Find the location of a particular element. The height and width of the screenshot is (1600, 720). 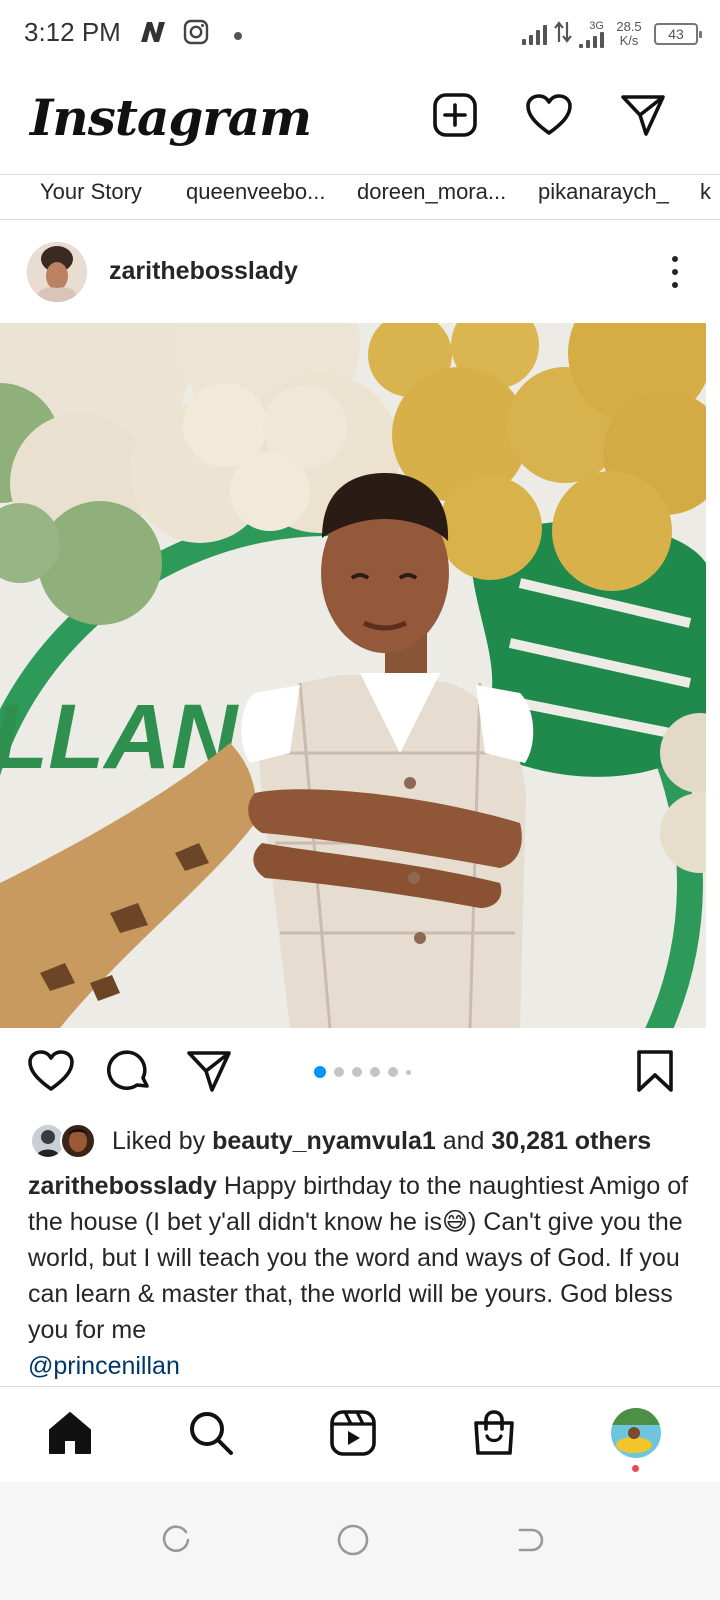

story-label-your-story: Your Story is located at coordinates (91, 192).